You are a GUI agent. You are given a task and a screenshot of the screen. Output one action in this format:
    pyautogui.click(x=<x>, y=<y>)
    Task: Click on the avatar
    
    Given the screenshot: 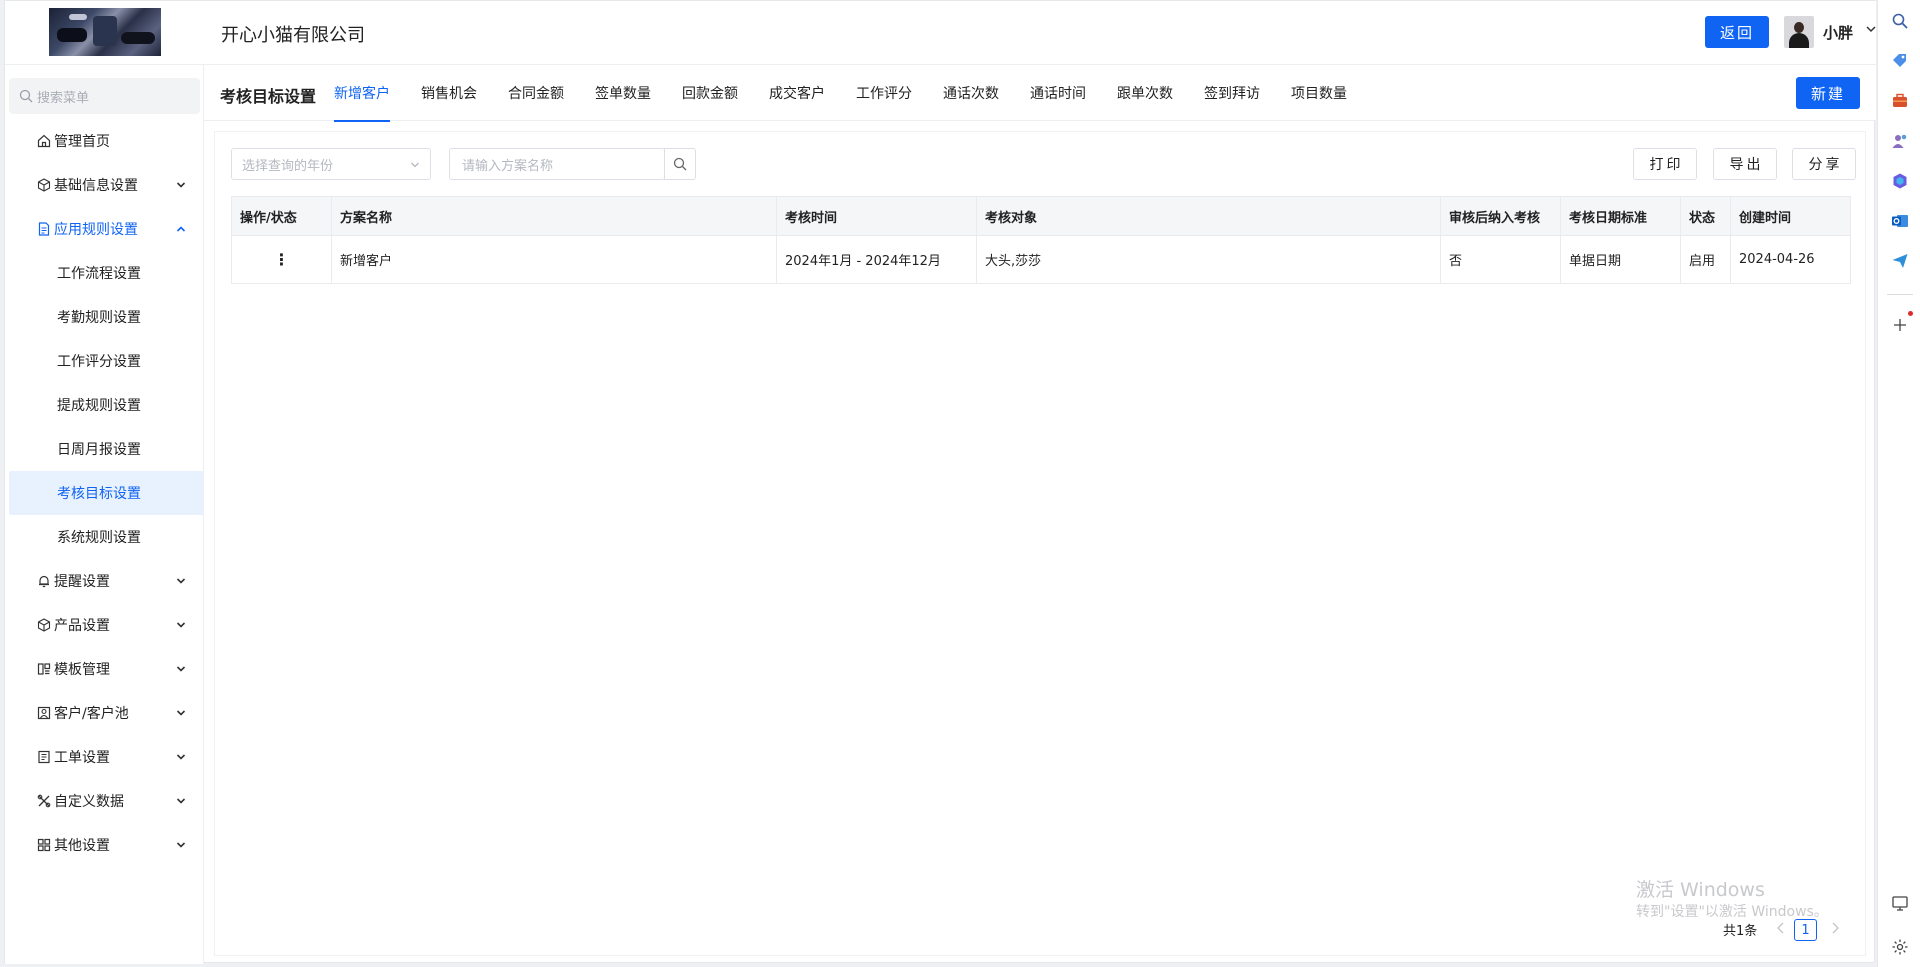 What is the action you would take?
    pyautogui.click(x=1799, y=32)
    